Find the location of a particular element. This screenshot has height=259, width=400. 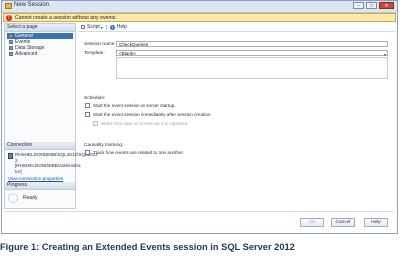

template-description is located at coordinates (252, 68).